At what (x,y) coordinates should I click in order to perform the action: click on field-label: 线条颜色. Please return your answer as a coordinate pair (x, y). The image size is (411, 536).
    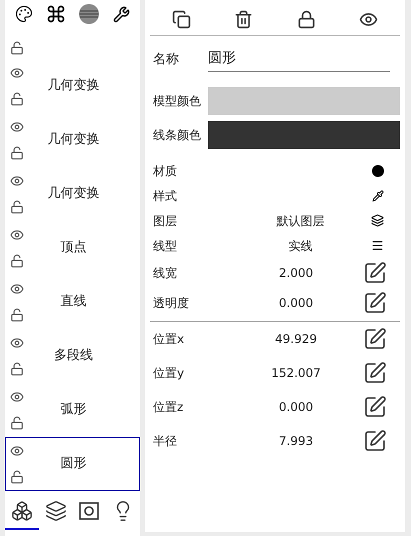
    Looking at the image, I should click on (177, 135).